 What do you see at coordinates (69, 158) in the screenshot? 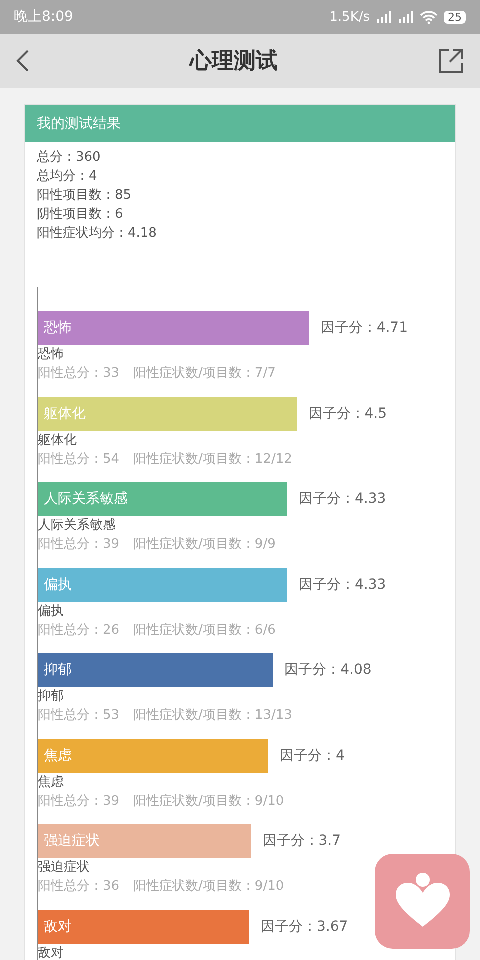
I see `summary-line: 总分：360` at bounding box center [69, 158].